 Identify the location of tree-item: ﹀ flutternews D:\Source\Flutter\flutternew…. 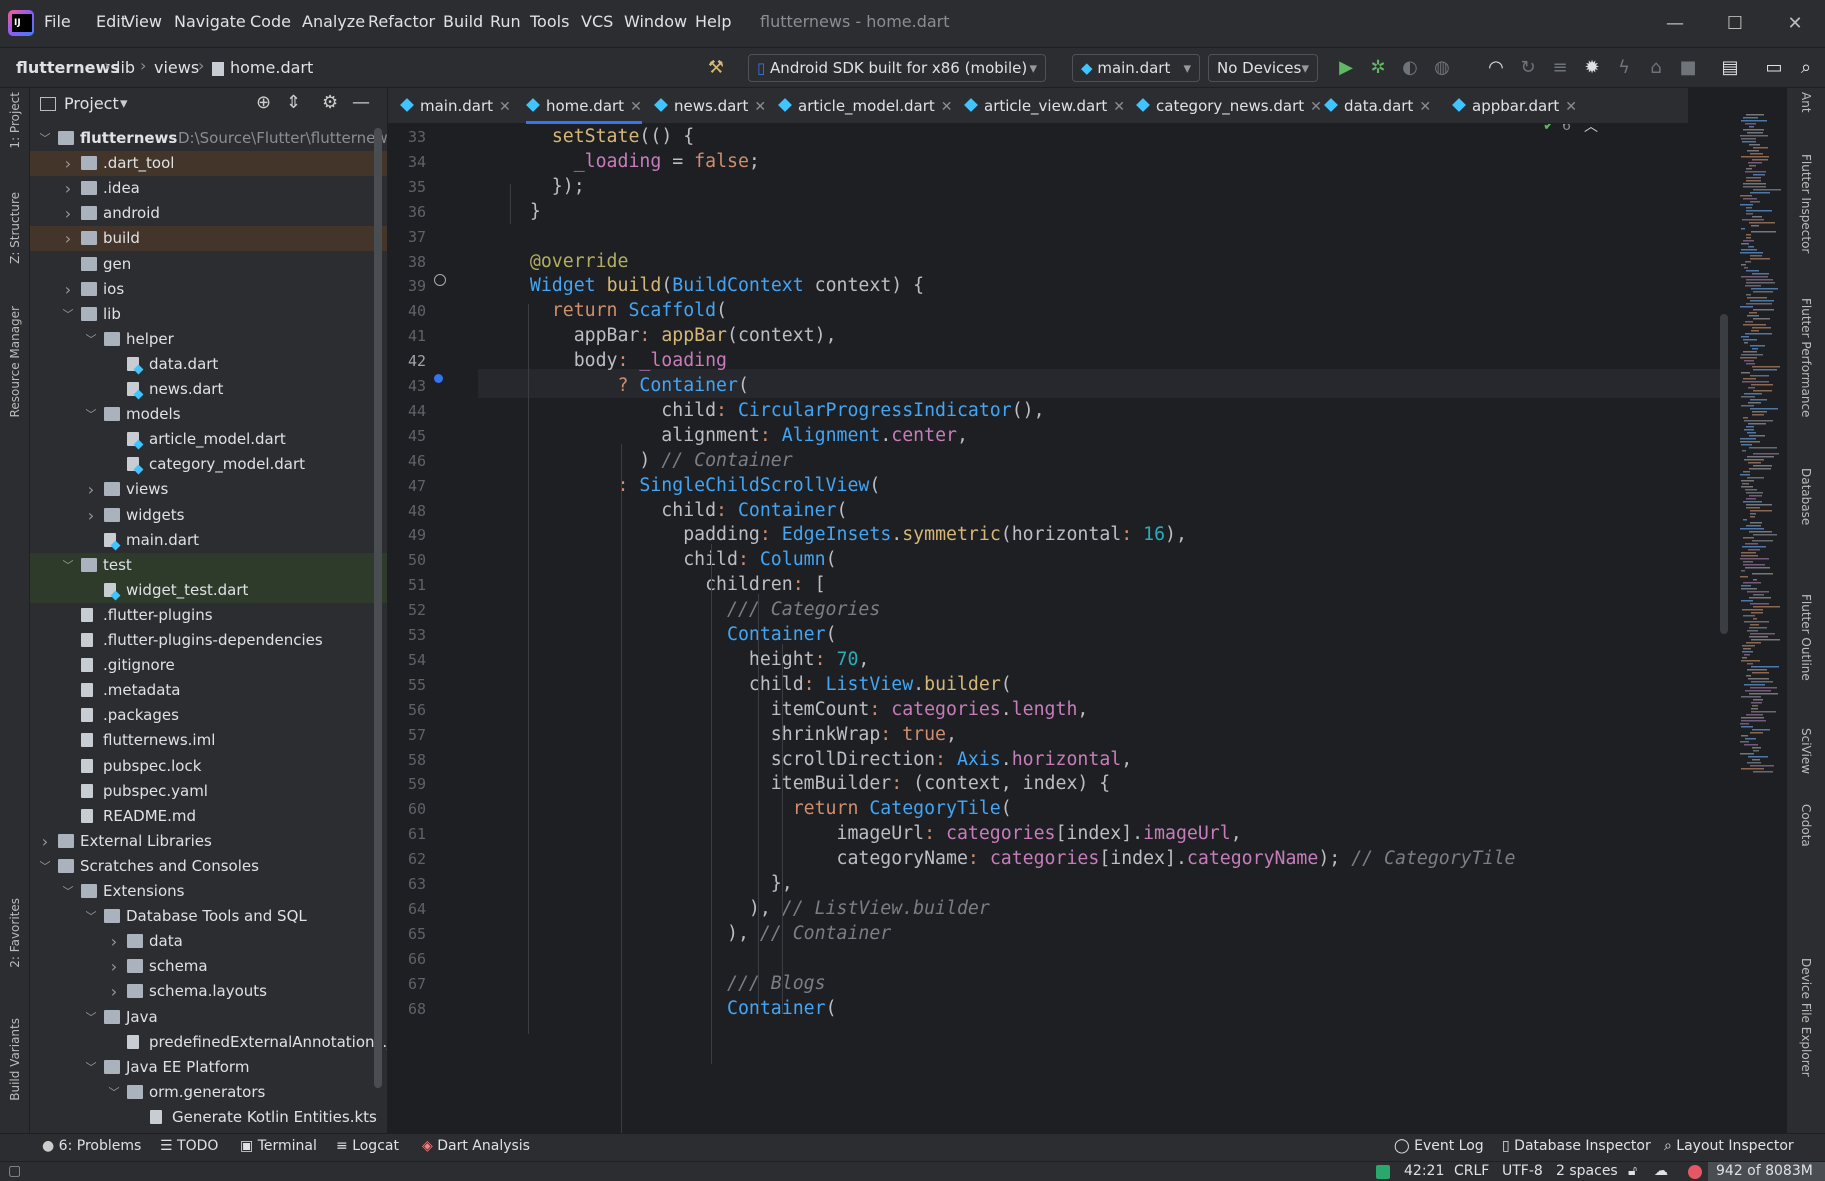
(209, 138).